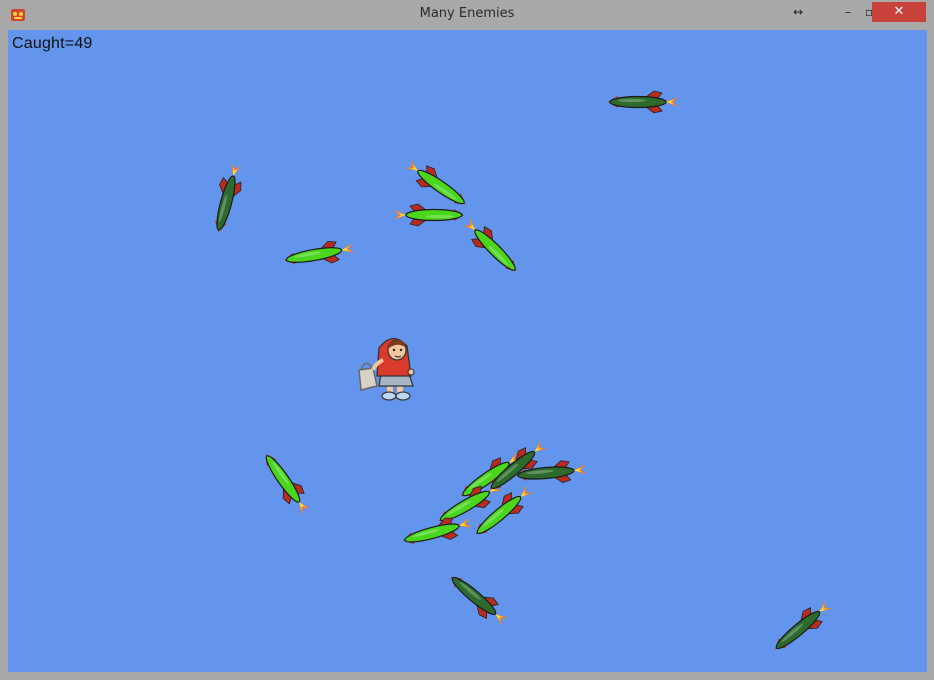 The width and height of the screenshot is (934, 680). I want to click on score-label: Caught=49, so click(52, 43).